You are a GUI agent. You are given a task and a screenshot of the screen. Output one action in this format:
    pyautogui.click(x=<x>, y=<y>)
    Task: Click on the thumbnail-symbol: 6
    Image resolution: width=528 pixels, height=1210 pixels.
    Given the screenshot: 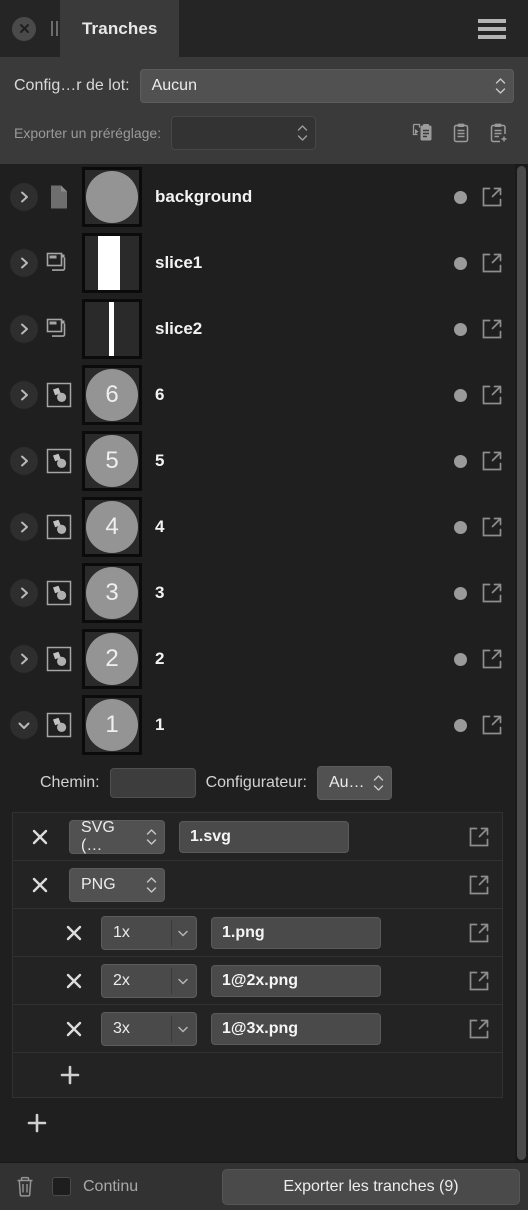 What is the action you would take?
    pyautogui.click(x=112, y=395)
    